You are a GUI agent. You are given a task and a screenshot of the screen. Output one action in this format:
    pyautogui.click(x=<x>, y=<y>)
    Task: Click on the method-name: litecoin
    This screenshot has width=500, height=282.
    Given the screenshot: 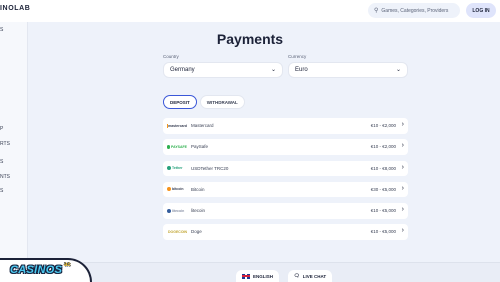 What is the action you would take?
    pyautogui.click(x=198, y=211)
    